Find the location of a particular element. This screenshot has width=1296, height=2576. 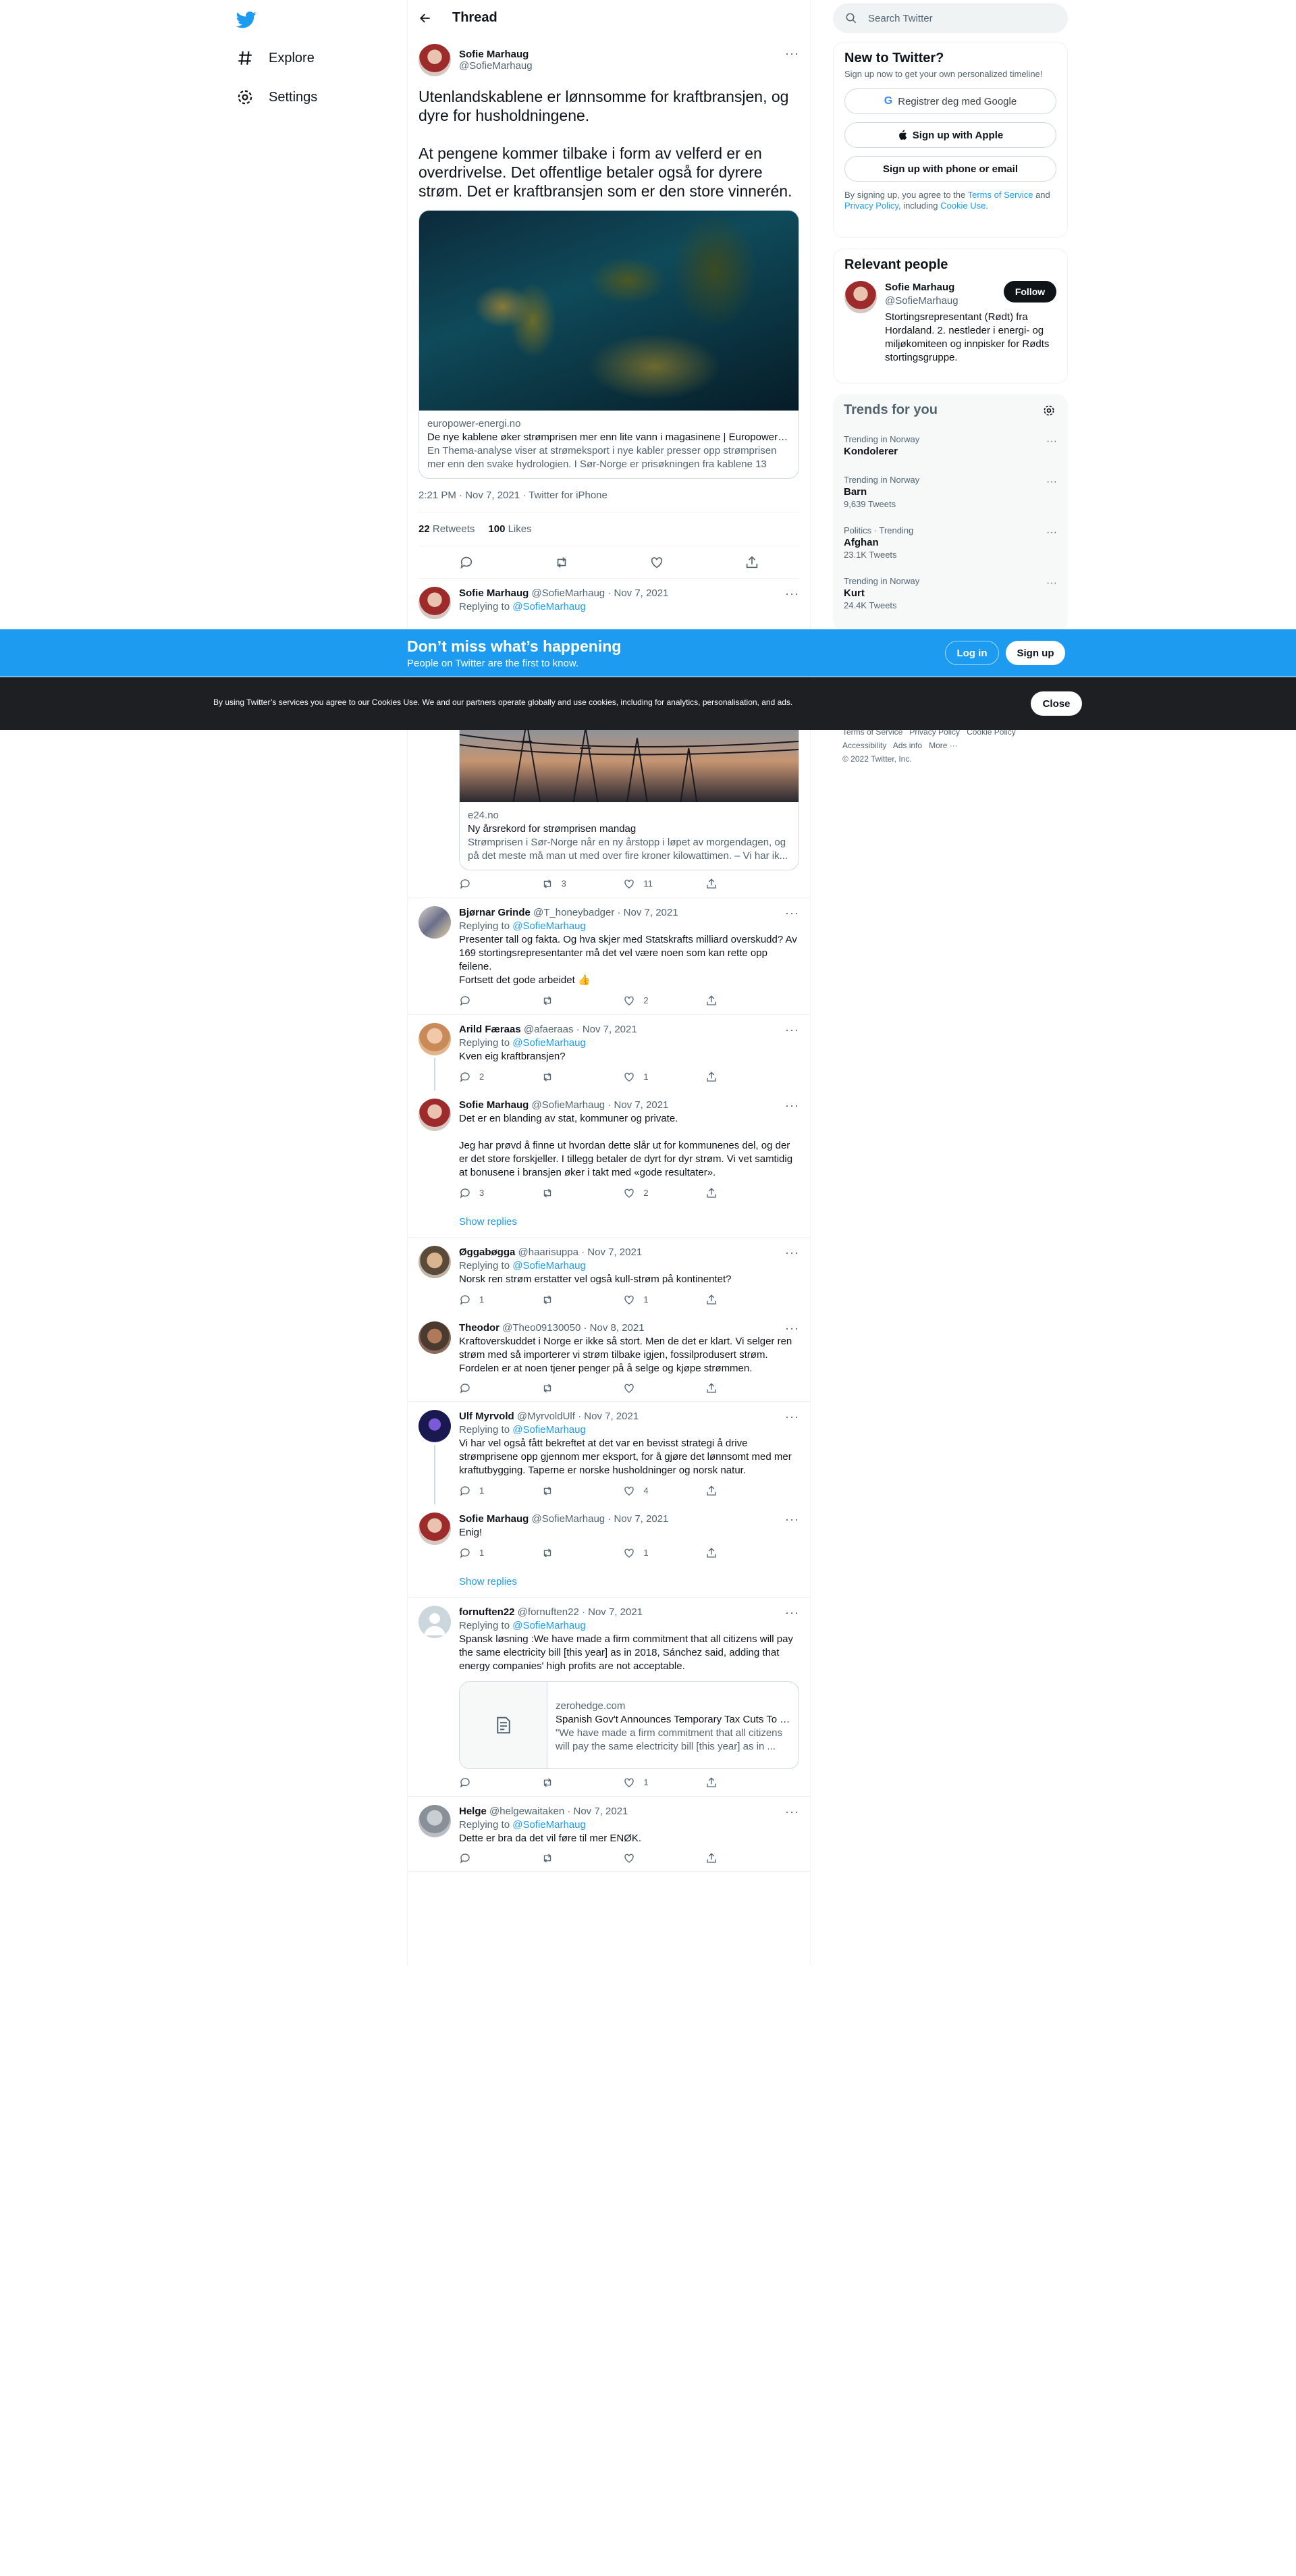

reply-author-name: Theodor is located at coordinates (479, 1328).